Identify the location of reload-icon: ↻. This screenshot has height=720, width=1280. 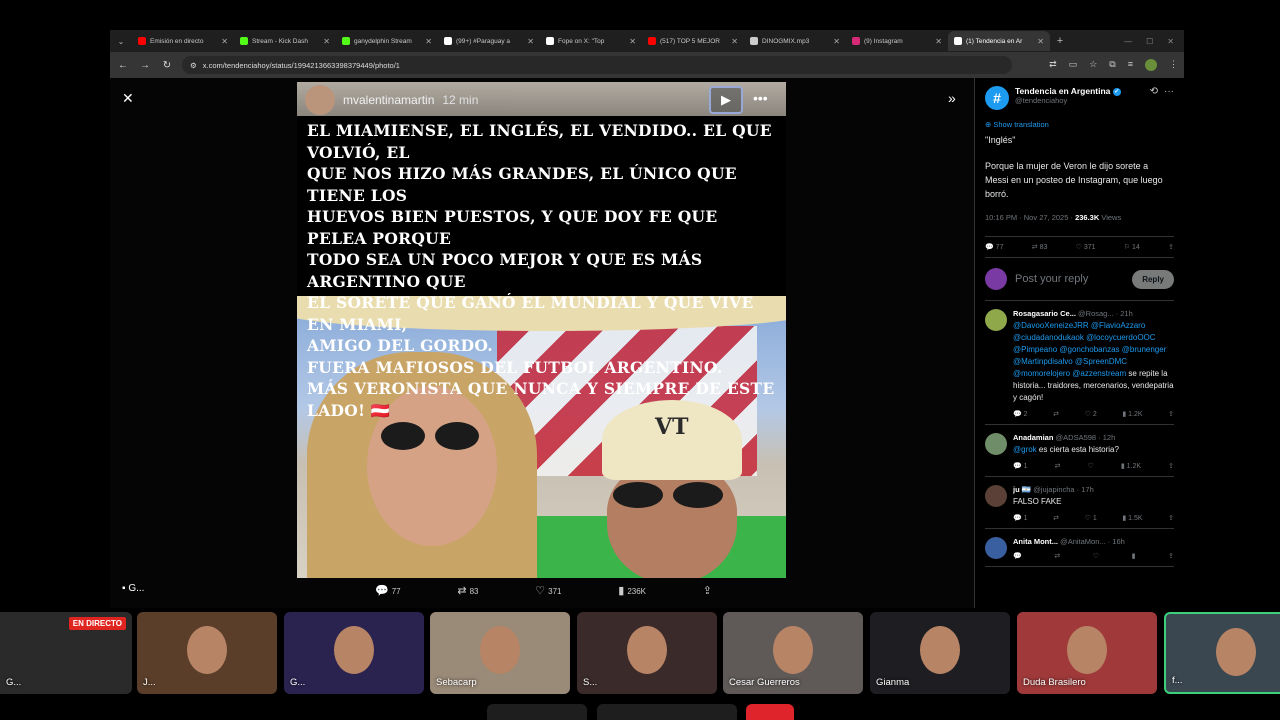
(167, 65).